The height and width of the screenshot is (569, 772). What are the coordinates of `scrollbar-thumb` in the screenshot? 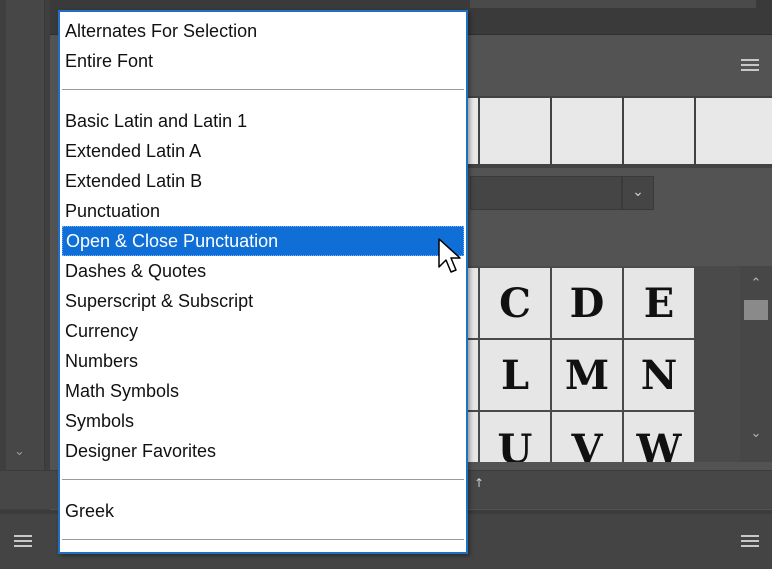 It's located at (756, 310).